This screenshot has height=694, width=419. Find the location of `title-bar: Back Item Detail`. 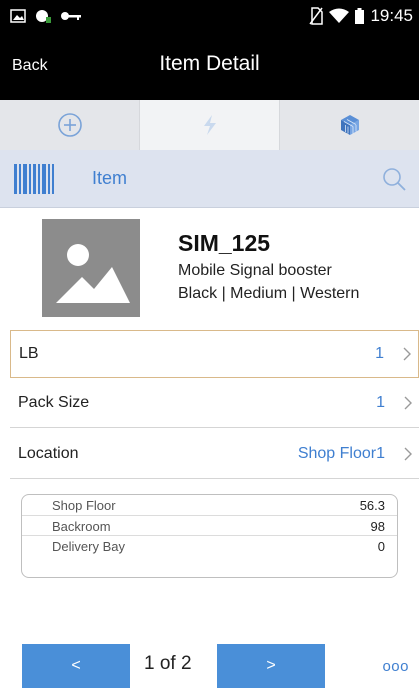

title-bar: Back Item Detail is located at coordinates (209, 66).